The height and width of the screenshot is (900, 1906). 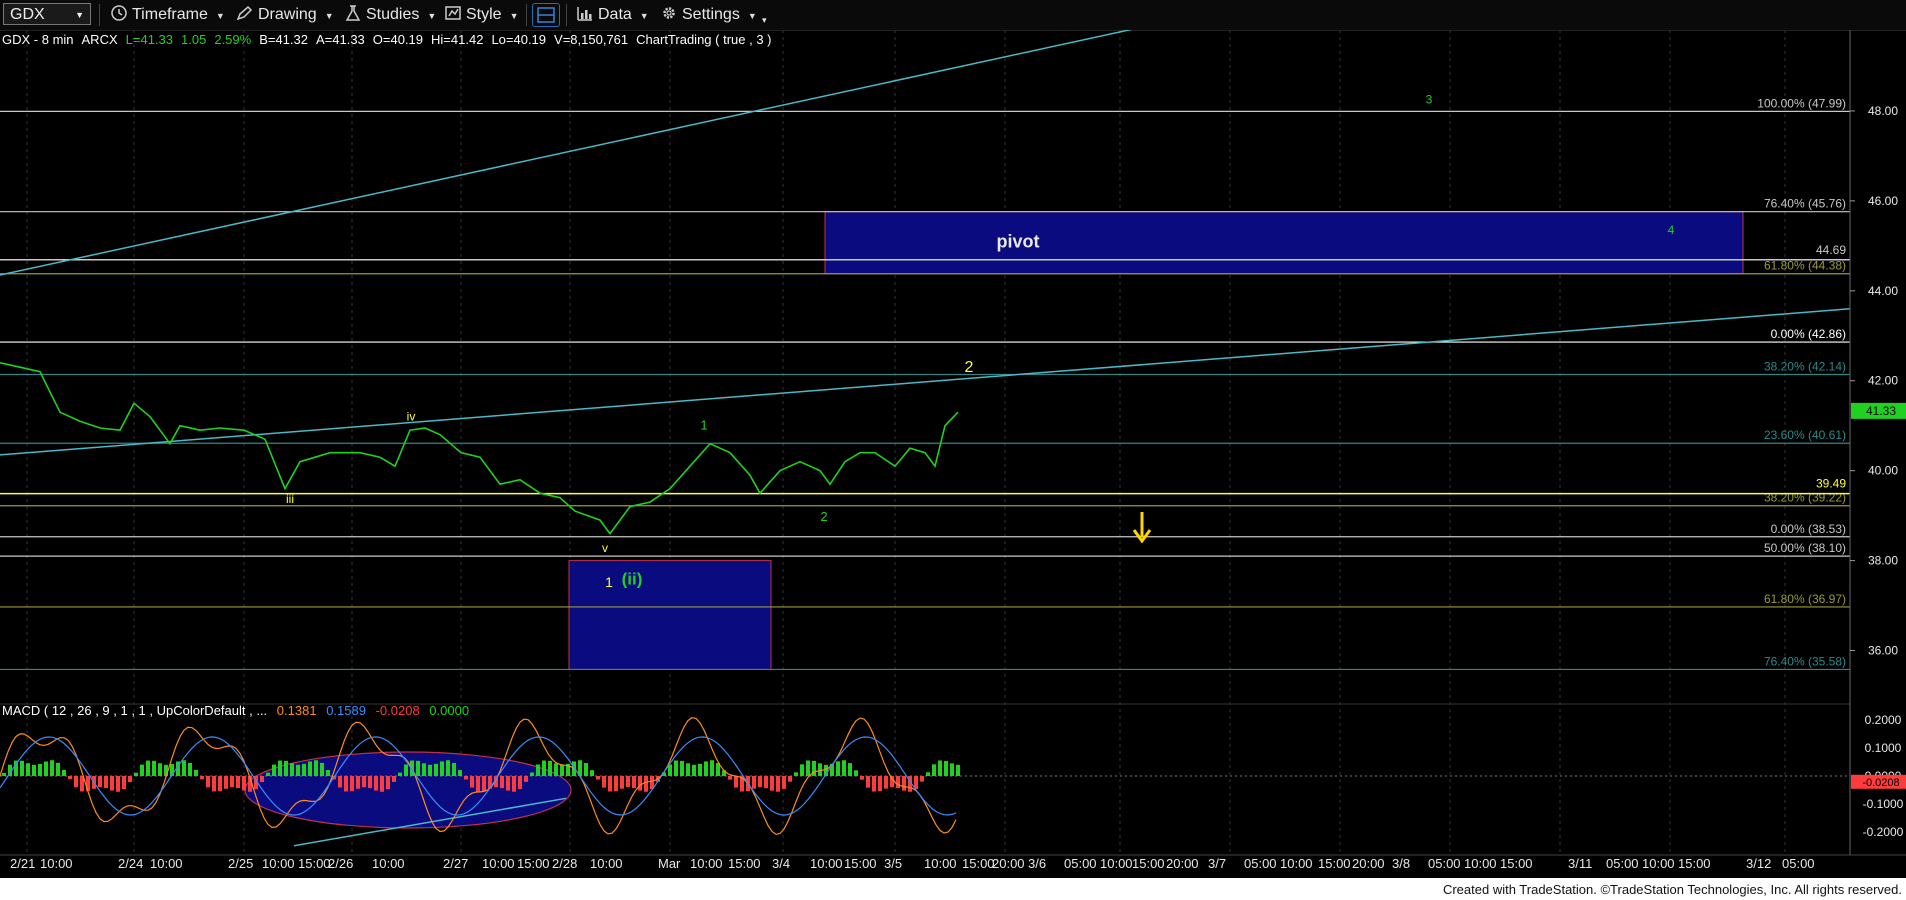 I want to click on drawing-button: Drawing ▼, so click(x=285, y=15).